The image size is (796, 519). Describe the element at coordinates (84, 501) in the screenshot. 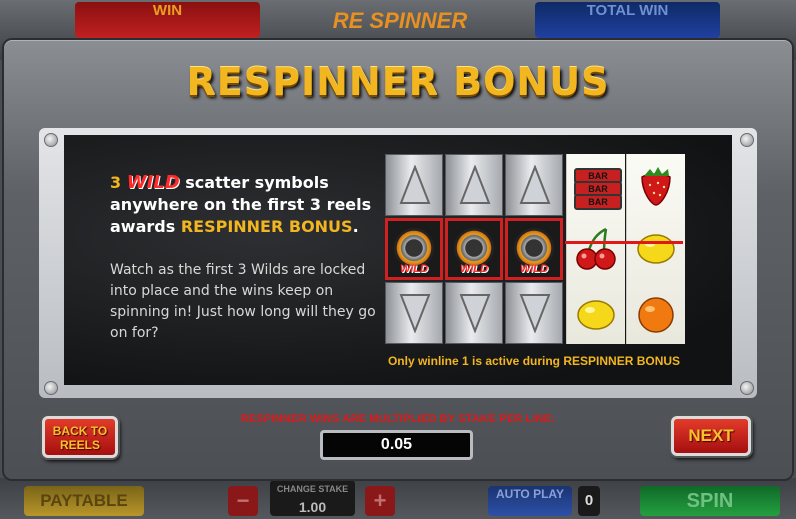

I see `paytable-button: PAYTABLE` at that location.